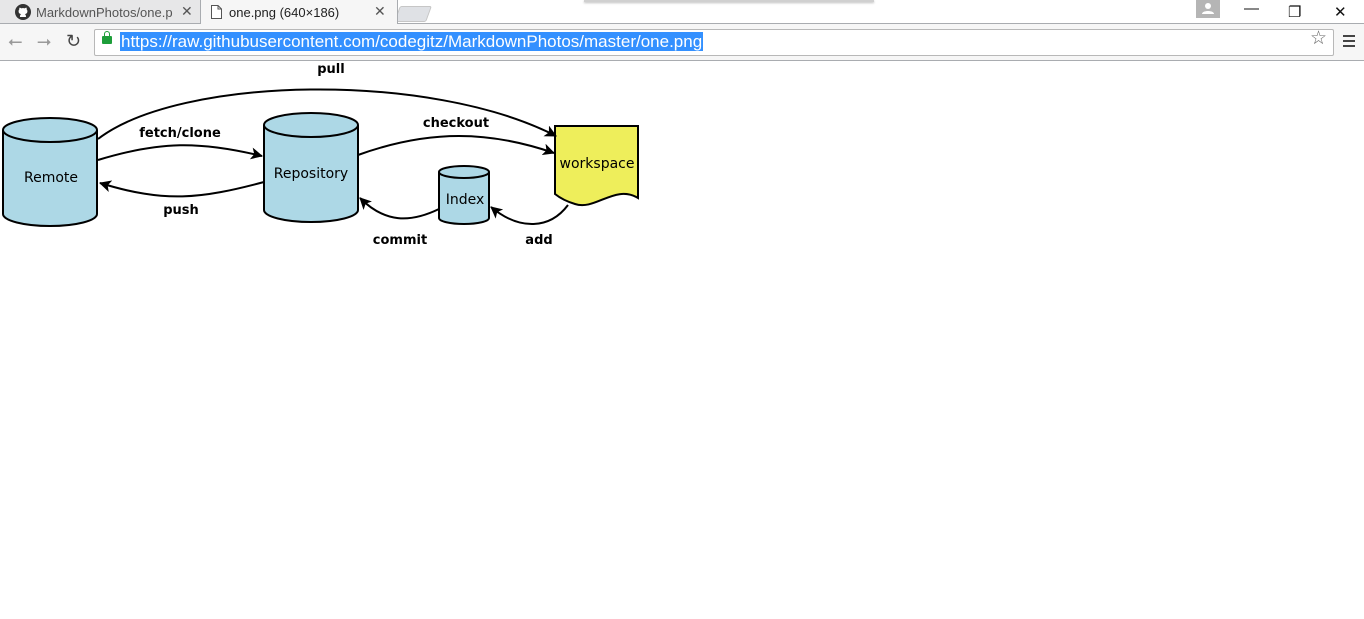 The image size is (1364, 619). I want to click on bookmark-star-icon: ☆, so click(1318, 38).